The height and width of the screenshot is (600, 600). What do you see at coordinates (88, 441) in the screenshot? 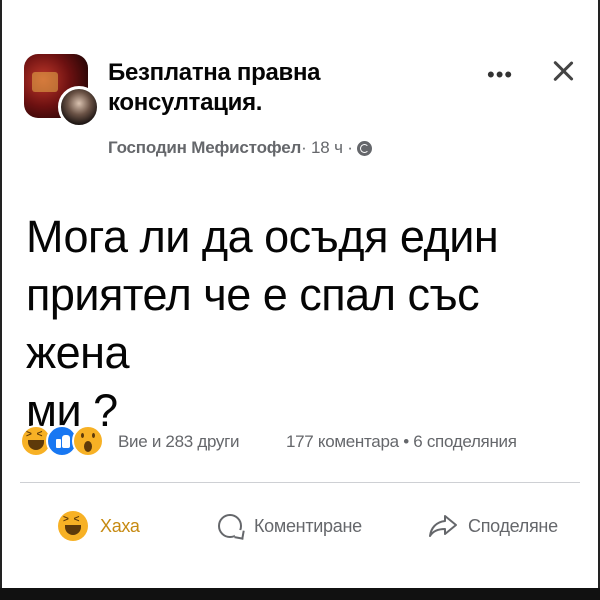
I see `wow-reaction-icon` at bounding box center [88, 441].